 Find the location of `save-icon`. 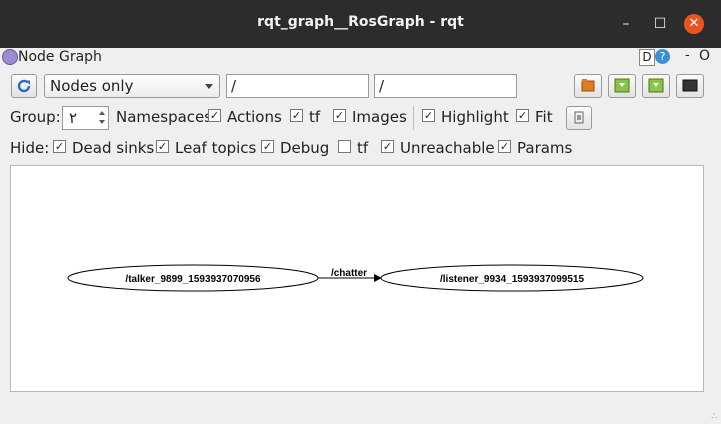

save-icon is located at coordinates (622, 85).